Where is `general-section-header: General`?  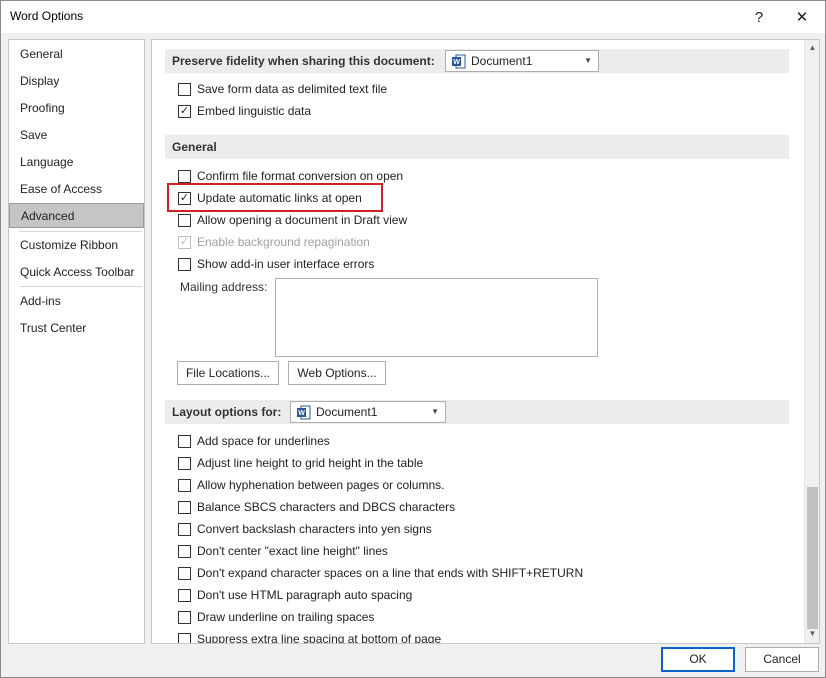
general-section-header: General is located at coordinates (477, 147).